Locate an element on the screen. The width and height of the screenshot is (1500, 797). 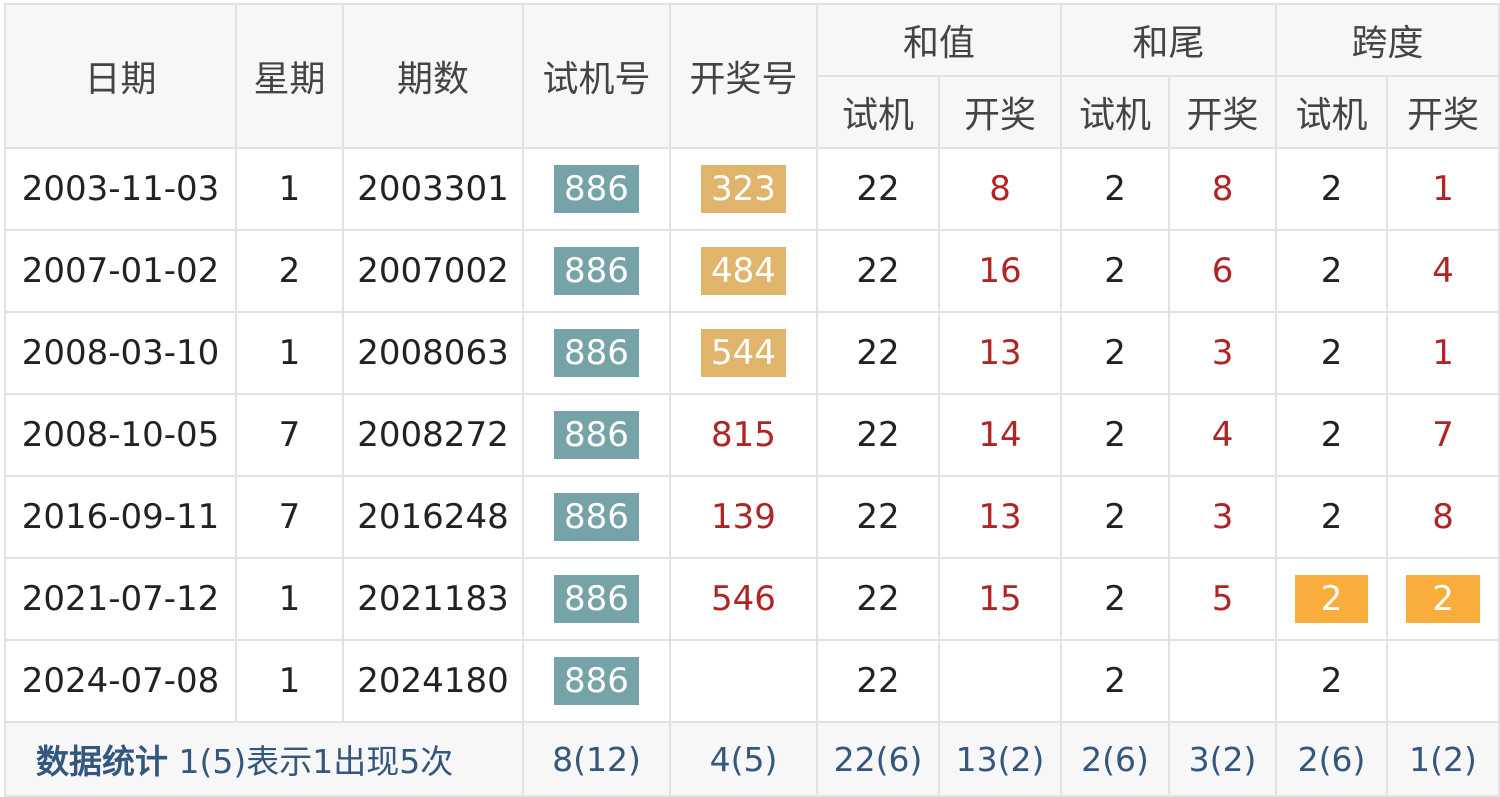
cell-period: 2008272 is located at coordinates (433, 435).